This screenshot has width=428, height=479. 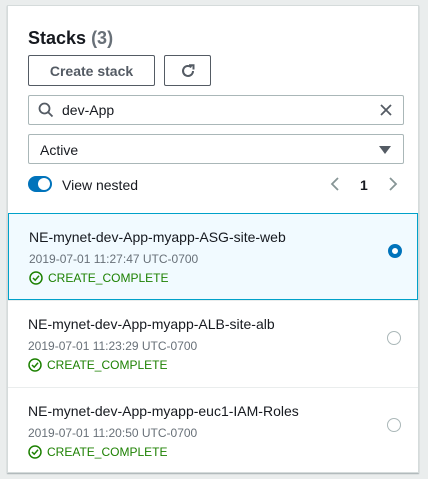 I want to click on stack-name: NE-mynet-dev-App-myapp-euc1-IAM-Roles, so click(x=163, y=411).